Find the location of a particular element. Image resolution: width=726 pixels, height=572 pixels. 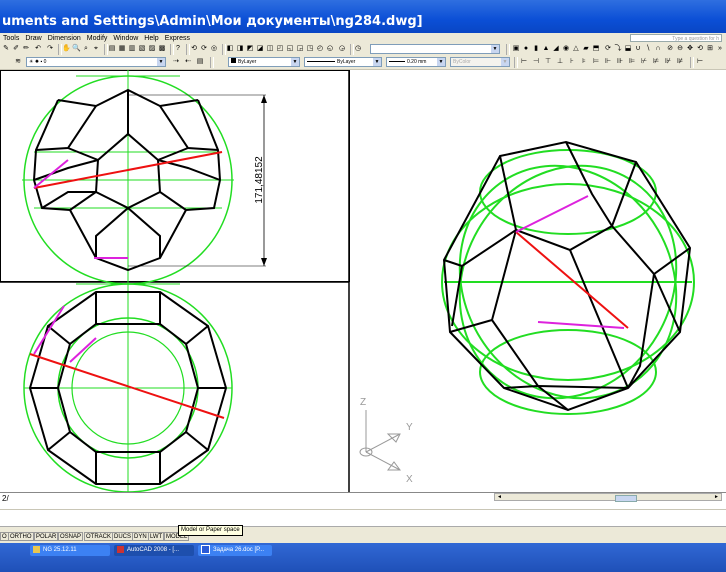

dim-ordinate-icon: ⊥ is located at coordinates (560, 62).